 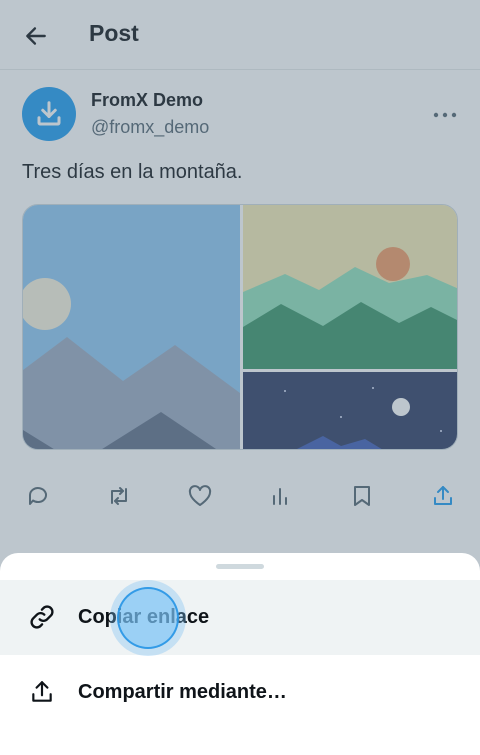 I want to click on link-icon, so click(x=42, y=617).